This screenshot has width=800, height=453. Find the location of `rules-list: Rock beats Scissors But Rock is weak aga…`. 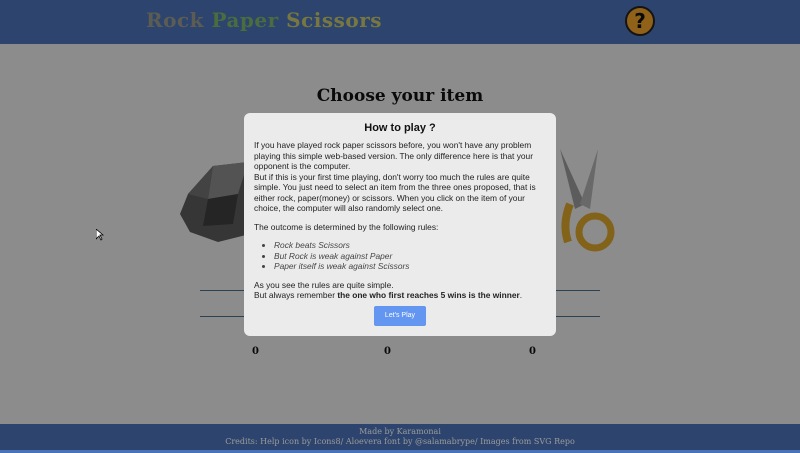

rules-list: Rock beats Scissors But Rock is weak aga… is located at coordinates (401, 256).